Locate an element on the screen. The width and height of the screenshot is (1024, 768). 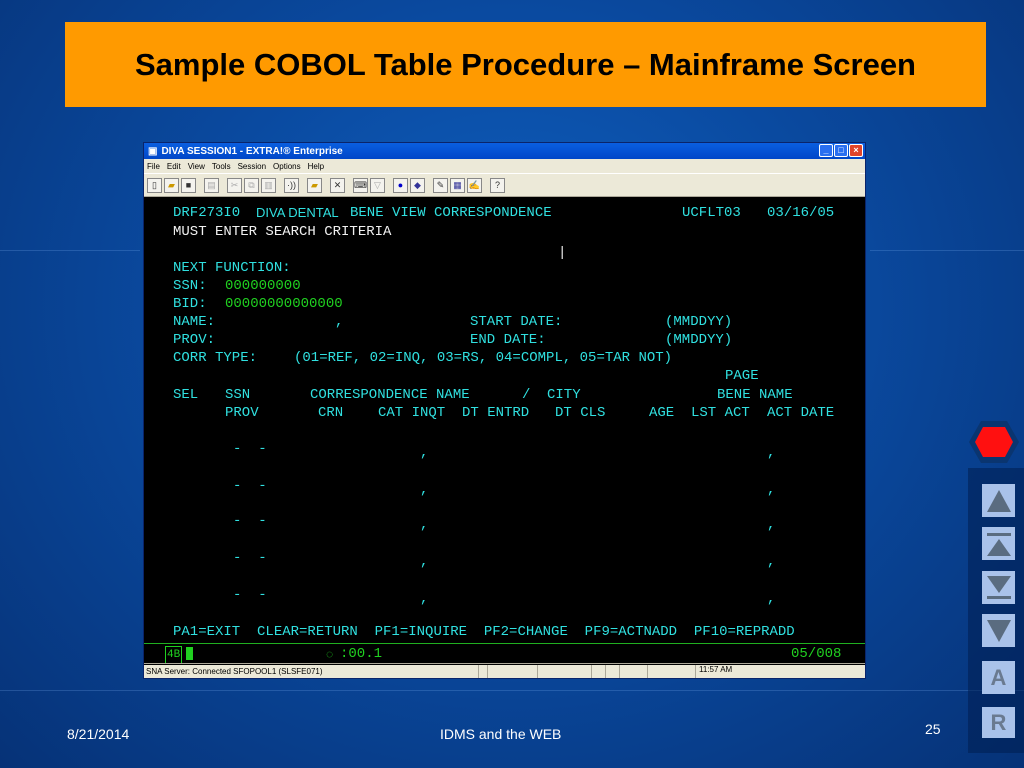
header-corr-name: CORRESPONDENCE NAME is located at coordinates (390, 395).